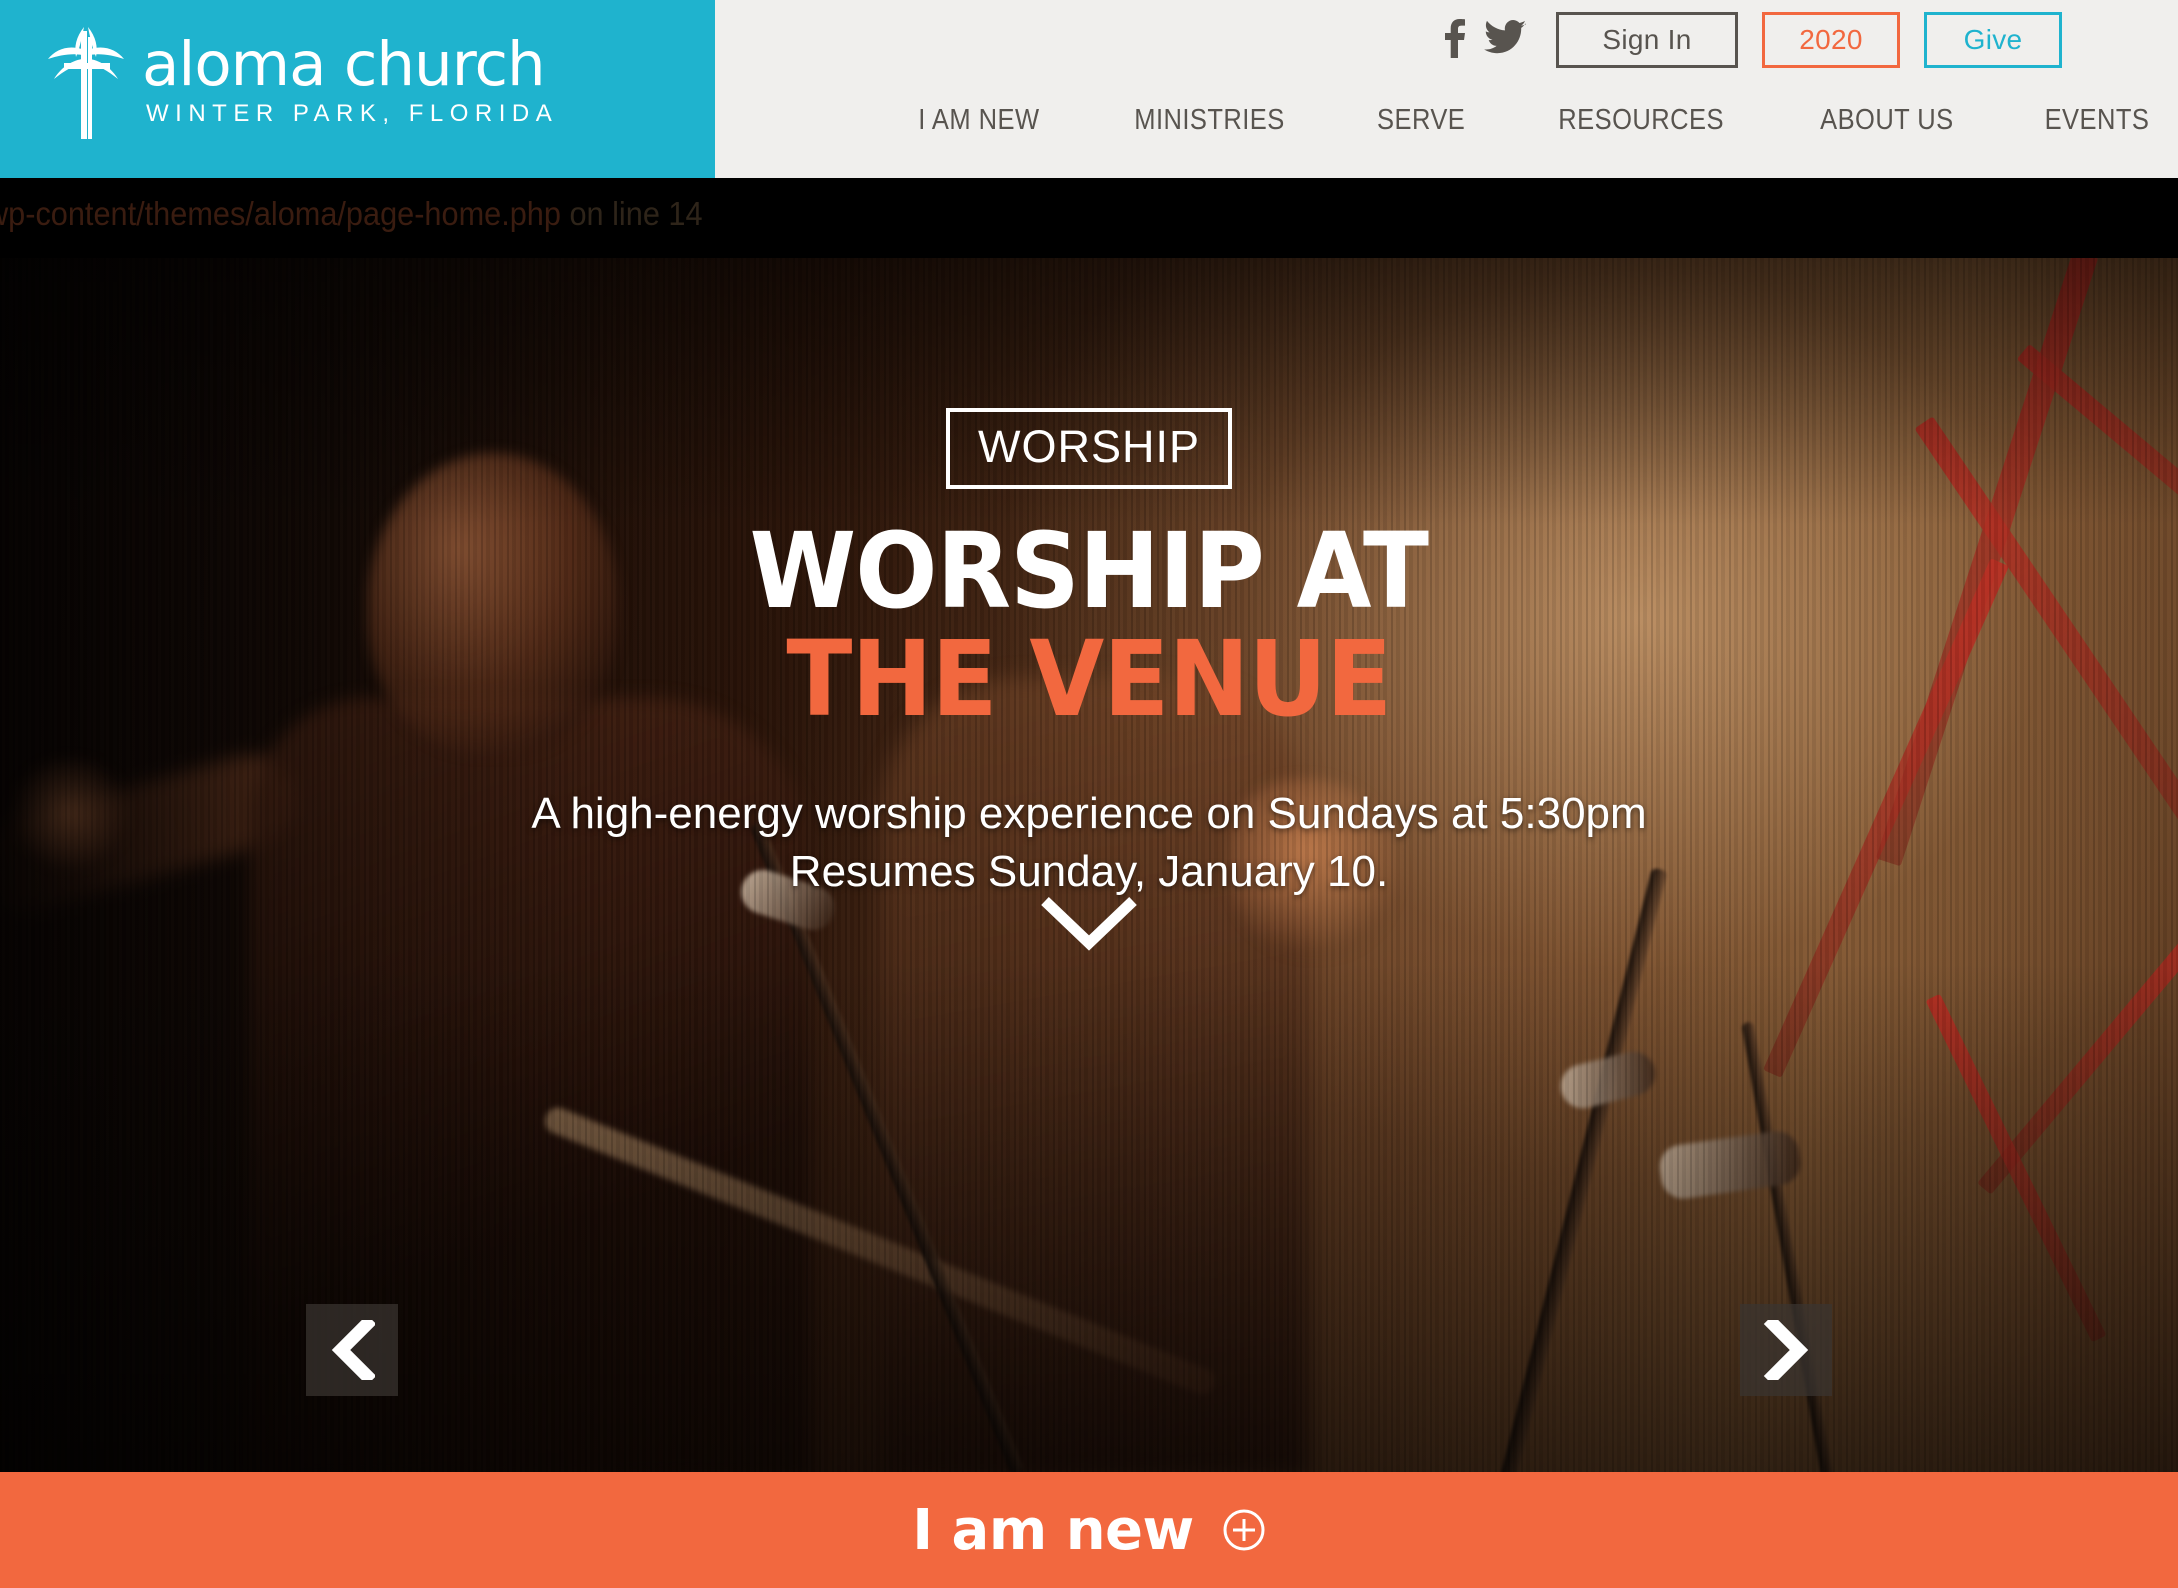 The image size is (2178, 1588). I want to click on twitter-icon, so click(1505, 38).